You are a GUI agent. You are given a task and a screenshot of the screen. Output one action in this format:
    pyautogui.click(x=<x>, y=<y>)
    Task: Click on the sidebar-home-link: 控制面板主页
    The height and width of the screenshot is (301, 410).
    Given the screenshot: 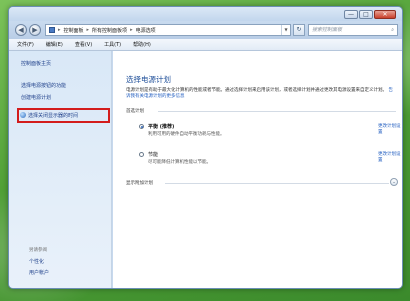 What is the action you would take?
    pyautogui.click(x=36, y=63)
    